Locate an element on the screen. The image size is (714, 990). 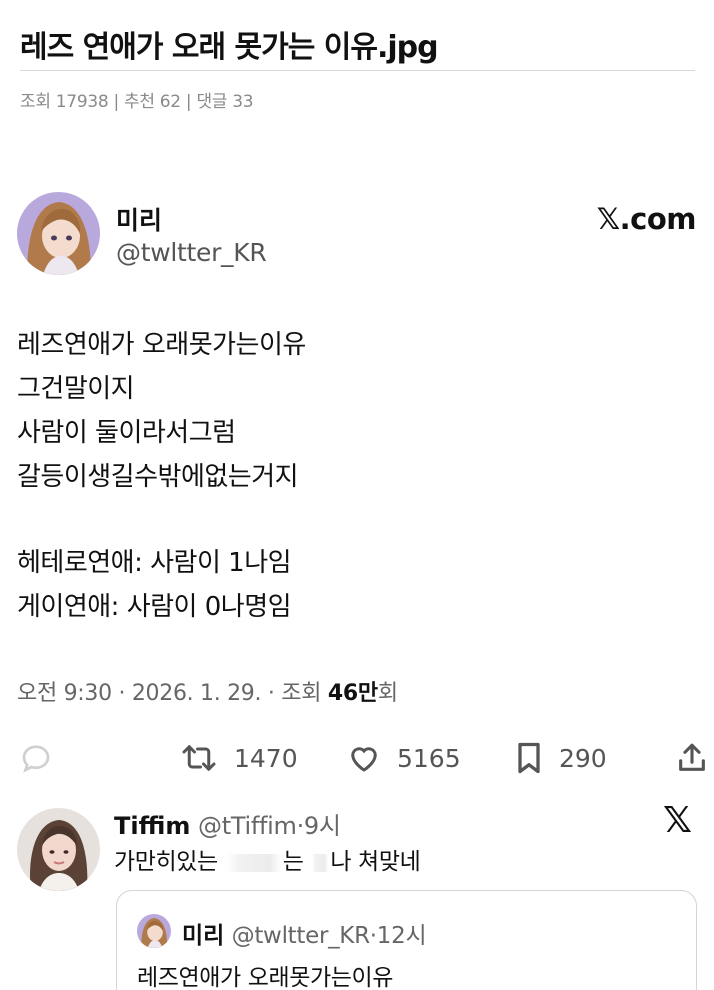
author-handle: @twltter_KR is located at coordinates (191, 252).